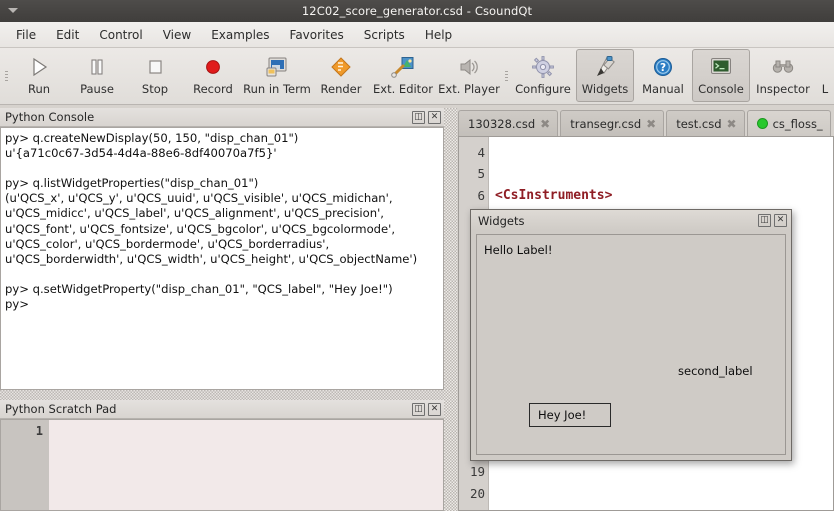 The image size is (834, 511). Describe the element at coordinates (477, 493) in the screenshot. I see `line-number: 20` at that location.